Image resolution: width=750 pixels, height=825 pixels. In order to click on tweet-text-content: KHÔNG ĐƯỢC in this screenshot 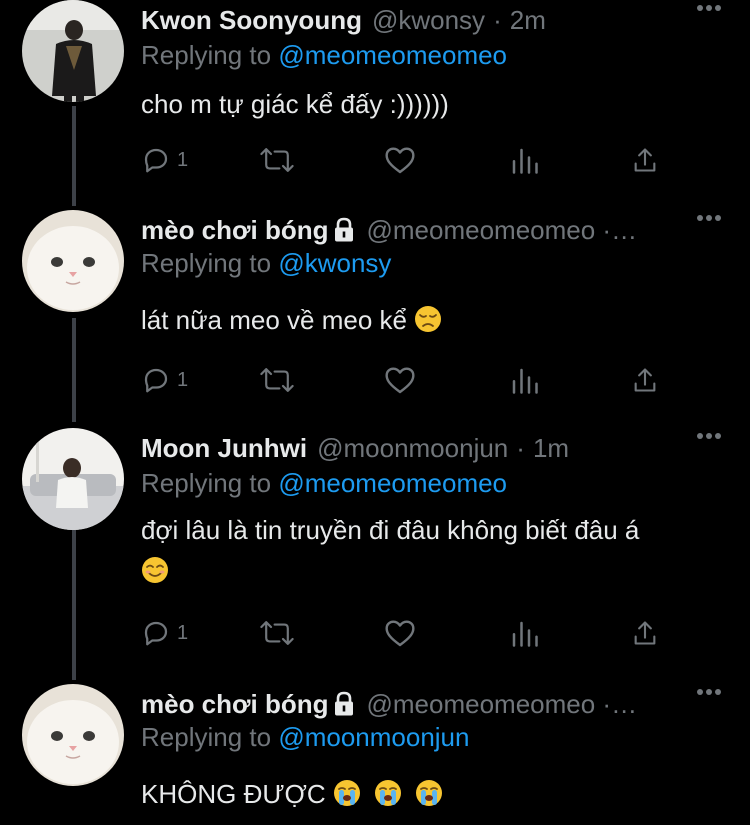, I will do `click(233, 794)`.